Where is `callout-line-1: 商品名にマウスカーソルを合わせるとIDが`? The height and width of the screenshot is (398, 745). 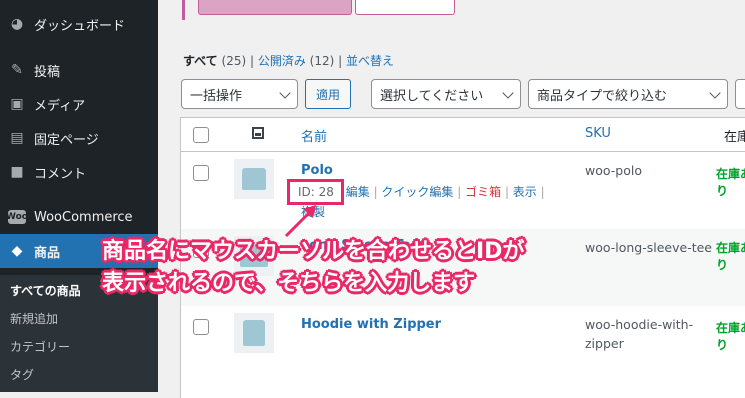
callout-line-1: 商品名にマウスカーソルを合わせるとIDが is located at coordinates (313, 251).